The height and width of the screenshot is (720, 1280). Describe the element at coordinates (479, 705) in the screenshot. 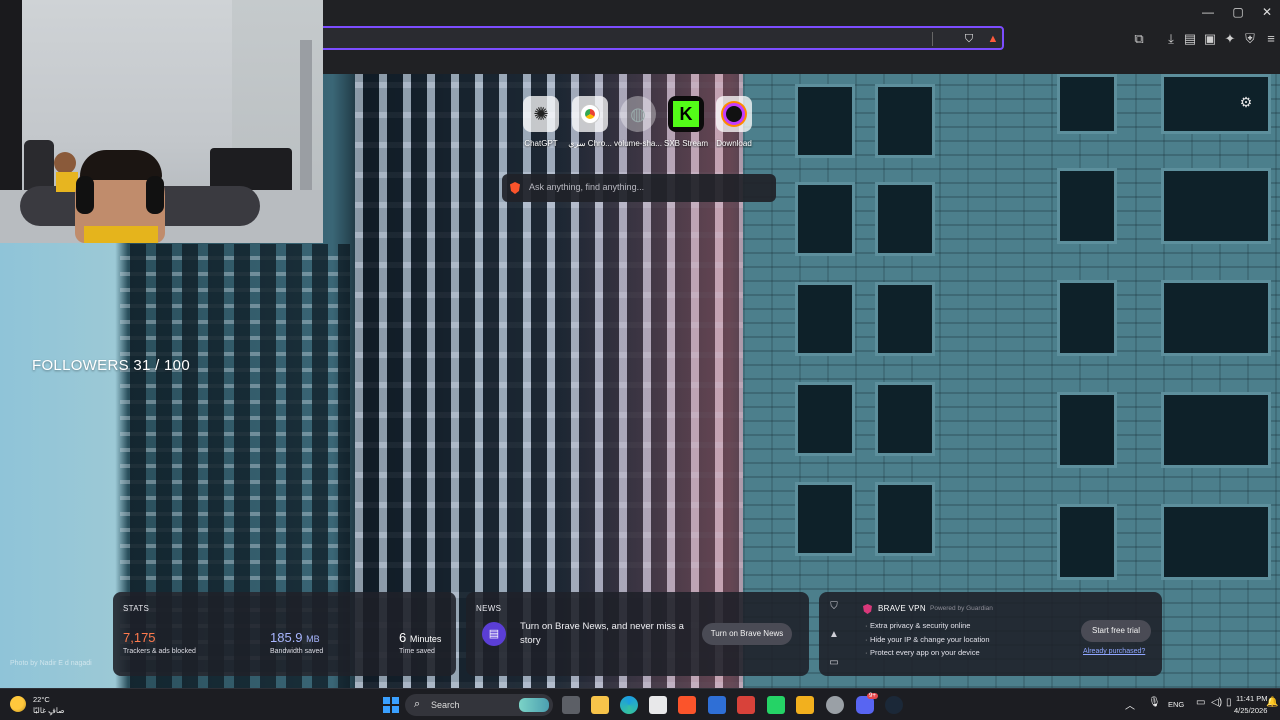

I see `taskbar-search: ⌕ Search` at that location.